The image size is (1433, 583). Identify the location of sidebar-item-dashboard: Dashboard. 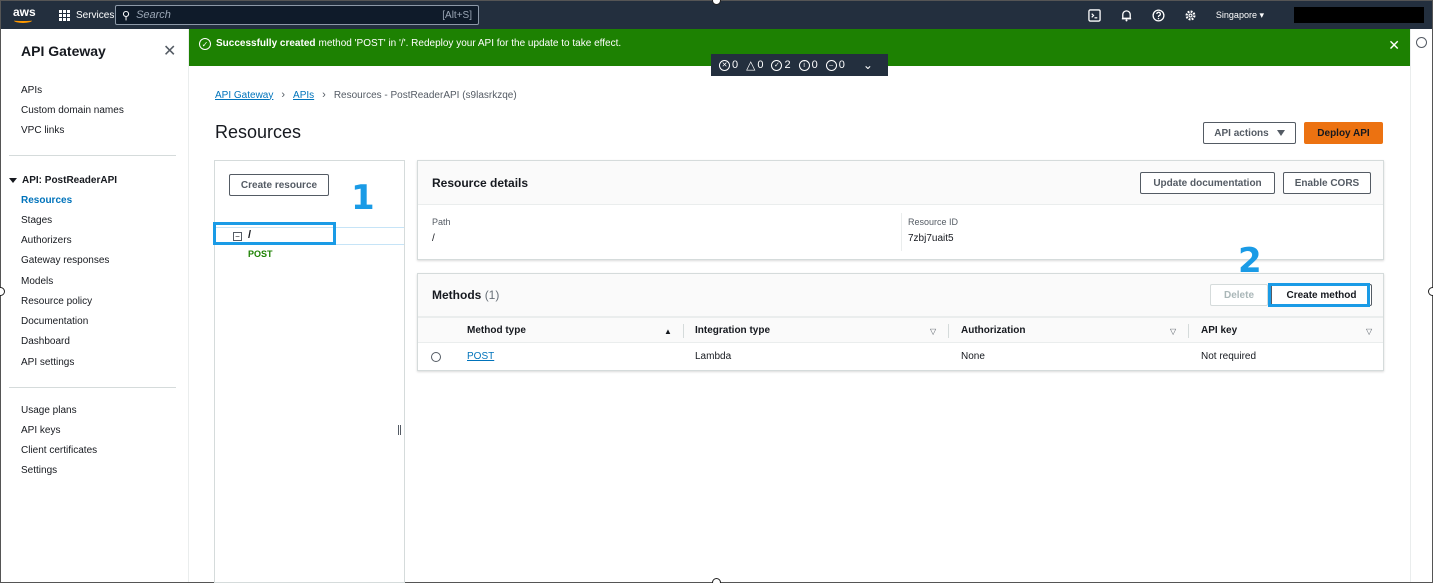
(45, 341).